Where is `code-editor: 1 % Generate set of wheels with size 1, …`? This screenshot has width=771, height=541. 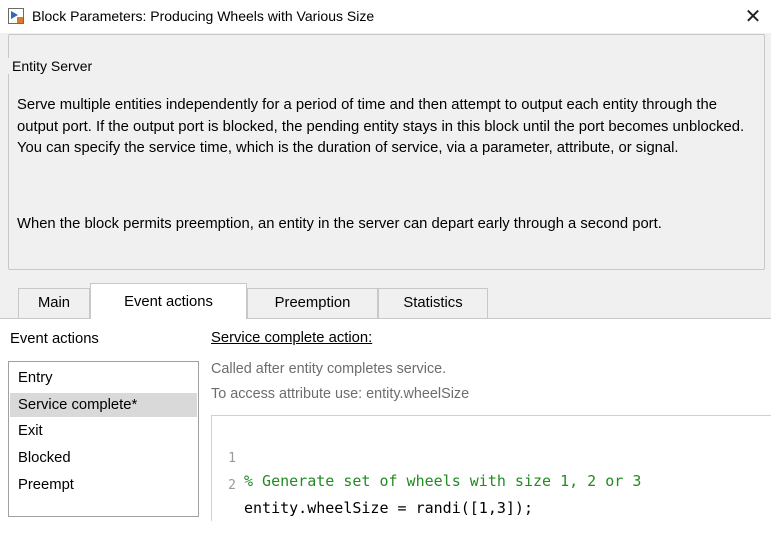
code-editor: 1 % Generate set of wheels with size 1, … is located at coordinates (491, 468).